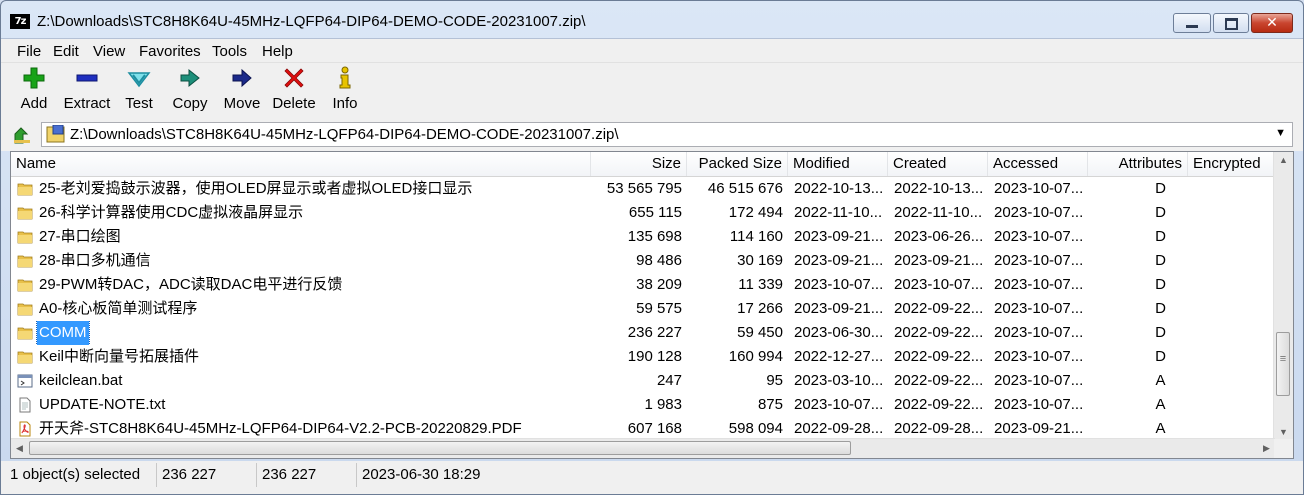  What do you see at coordinates (938, 164) in the screenshot?
I see `column-created: Created` at bounding box center [938, 164].